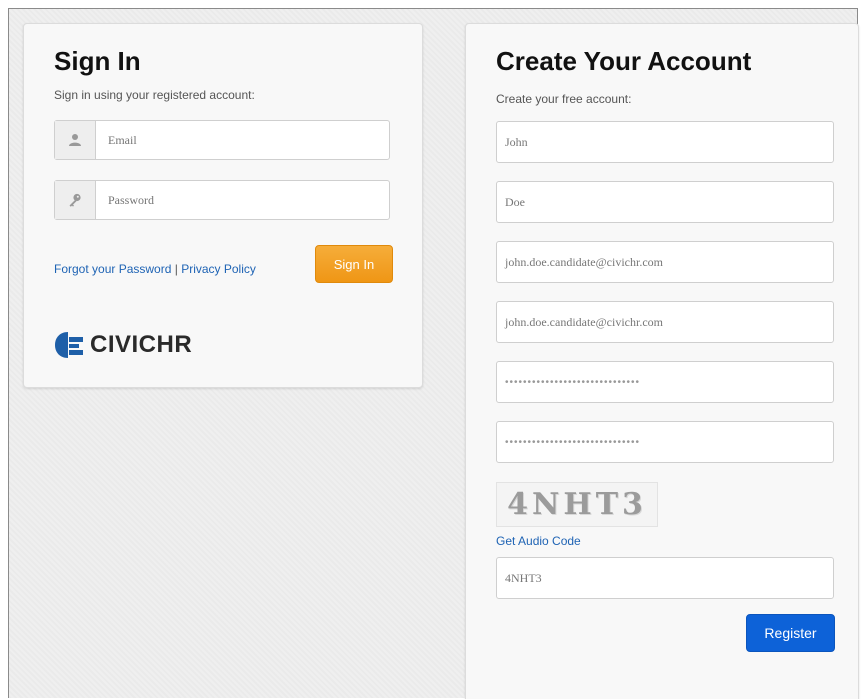 The image size is (865, 699). What do you see at coordinates (790, 633) in the screenshot?
I see `register-button: Register` at bounding box center [790, 633].